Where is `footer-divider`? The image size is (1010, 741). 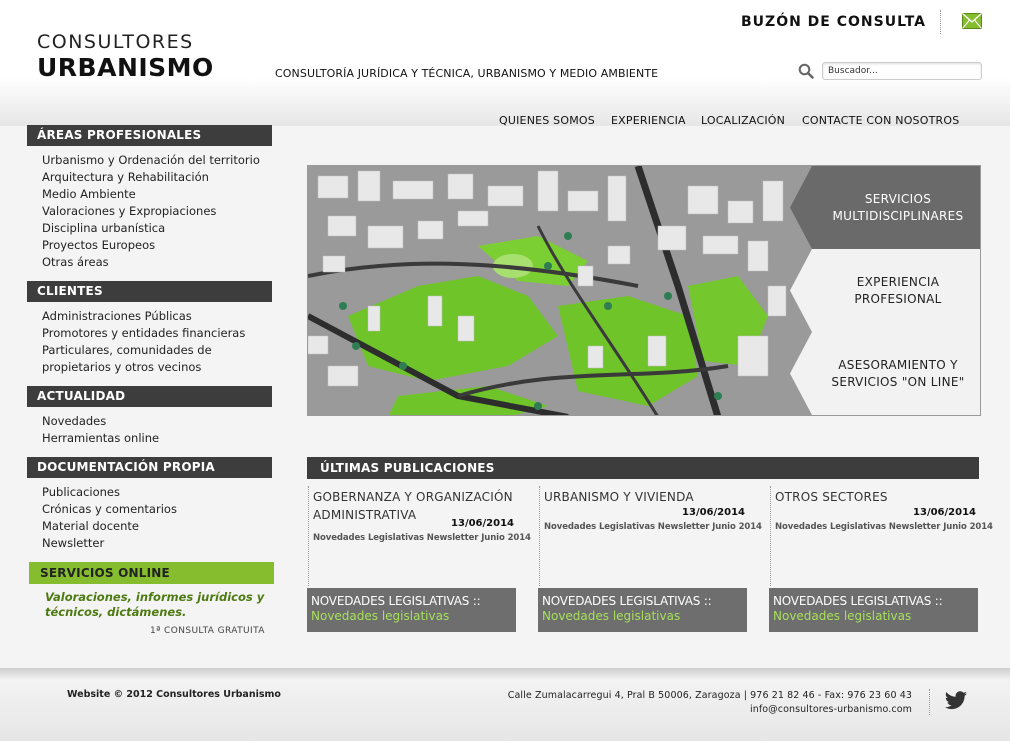 footer-divider is located at coordinates (929, 702).